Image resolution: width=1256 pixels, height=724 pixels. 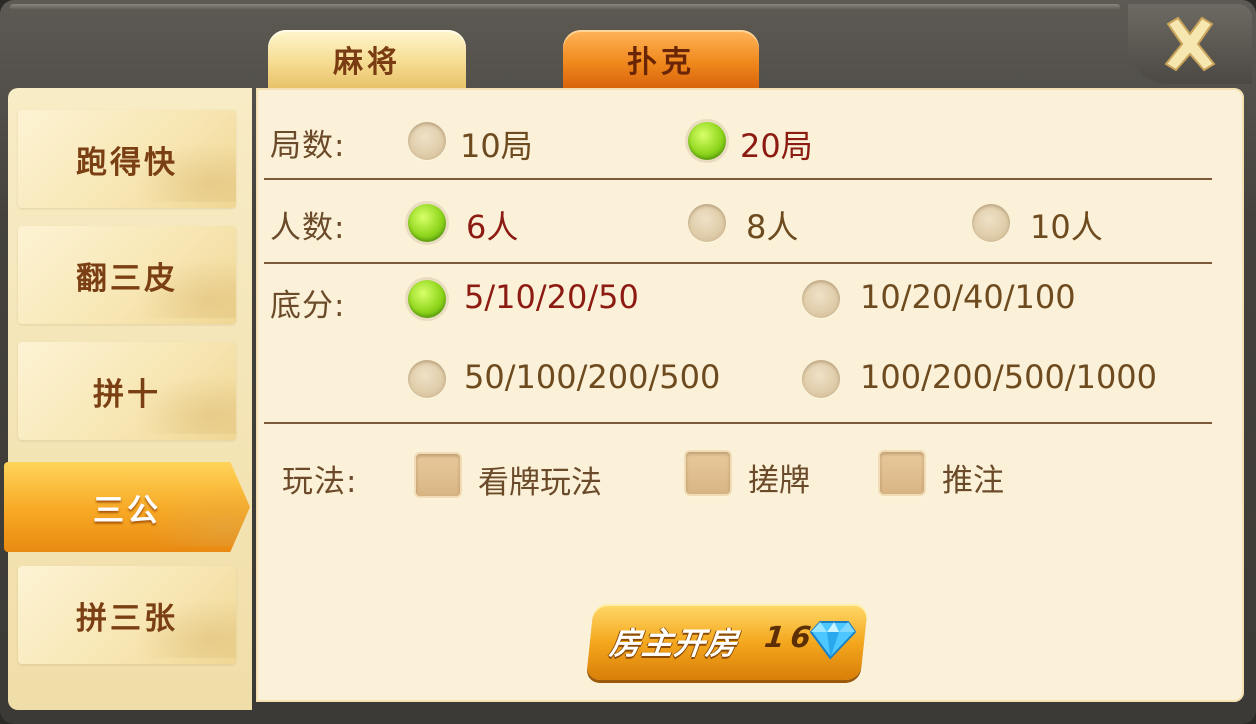 I want to click on dialog-top-edge, so click(x=565, y=7).